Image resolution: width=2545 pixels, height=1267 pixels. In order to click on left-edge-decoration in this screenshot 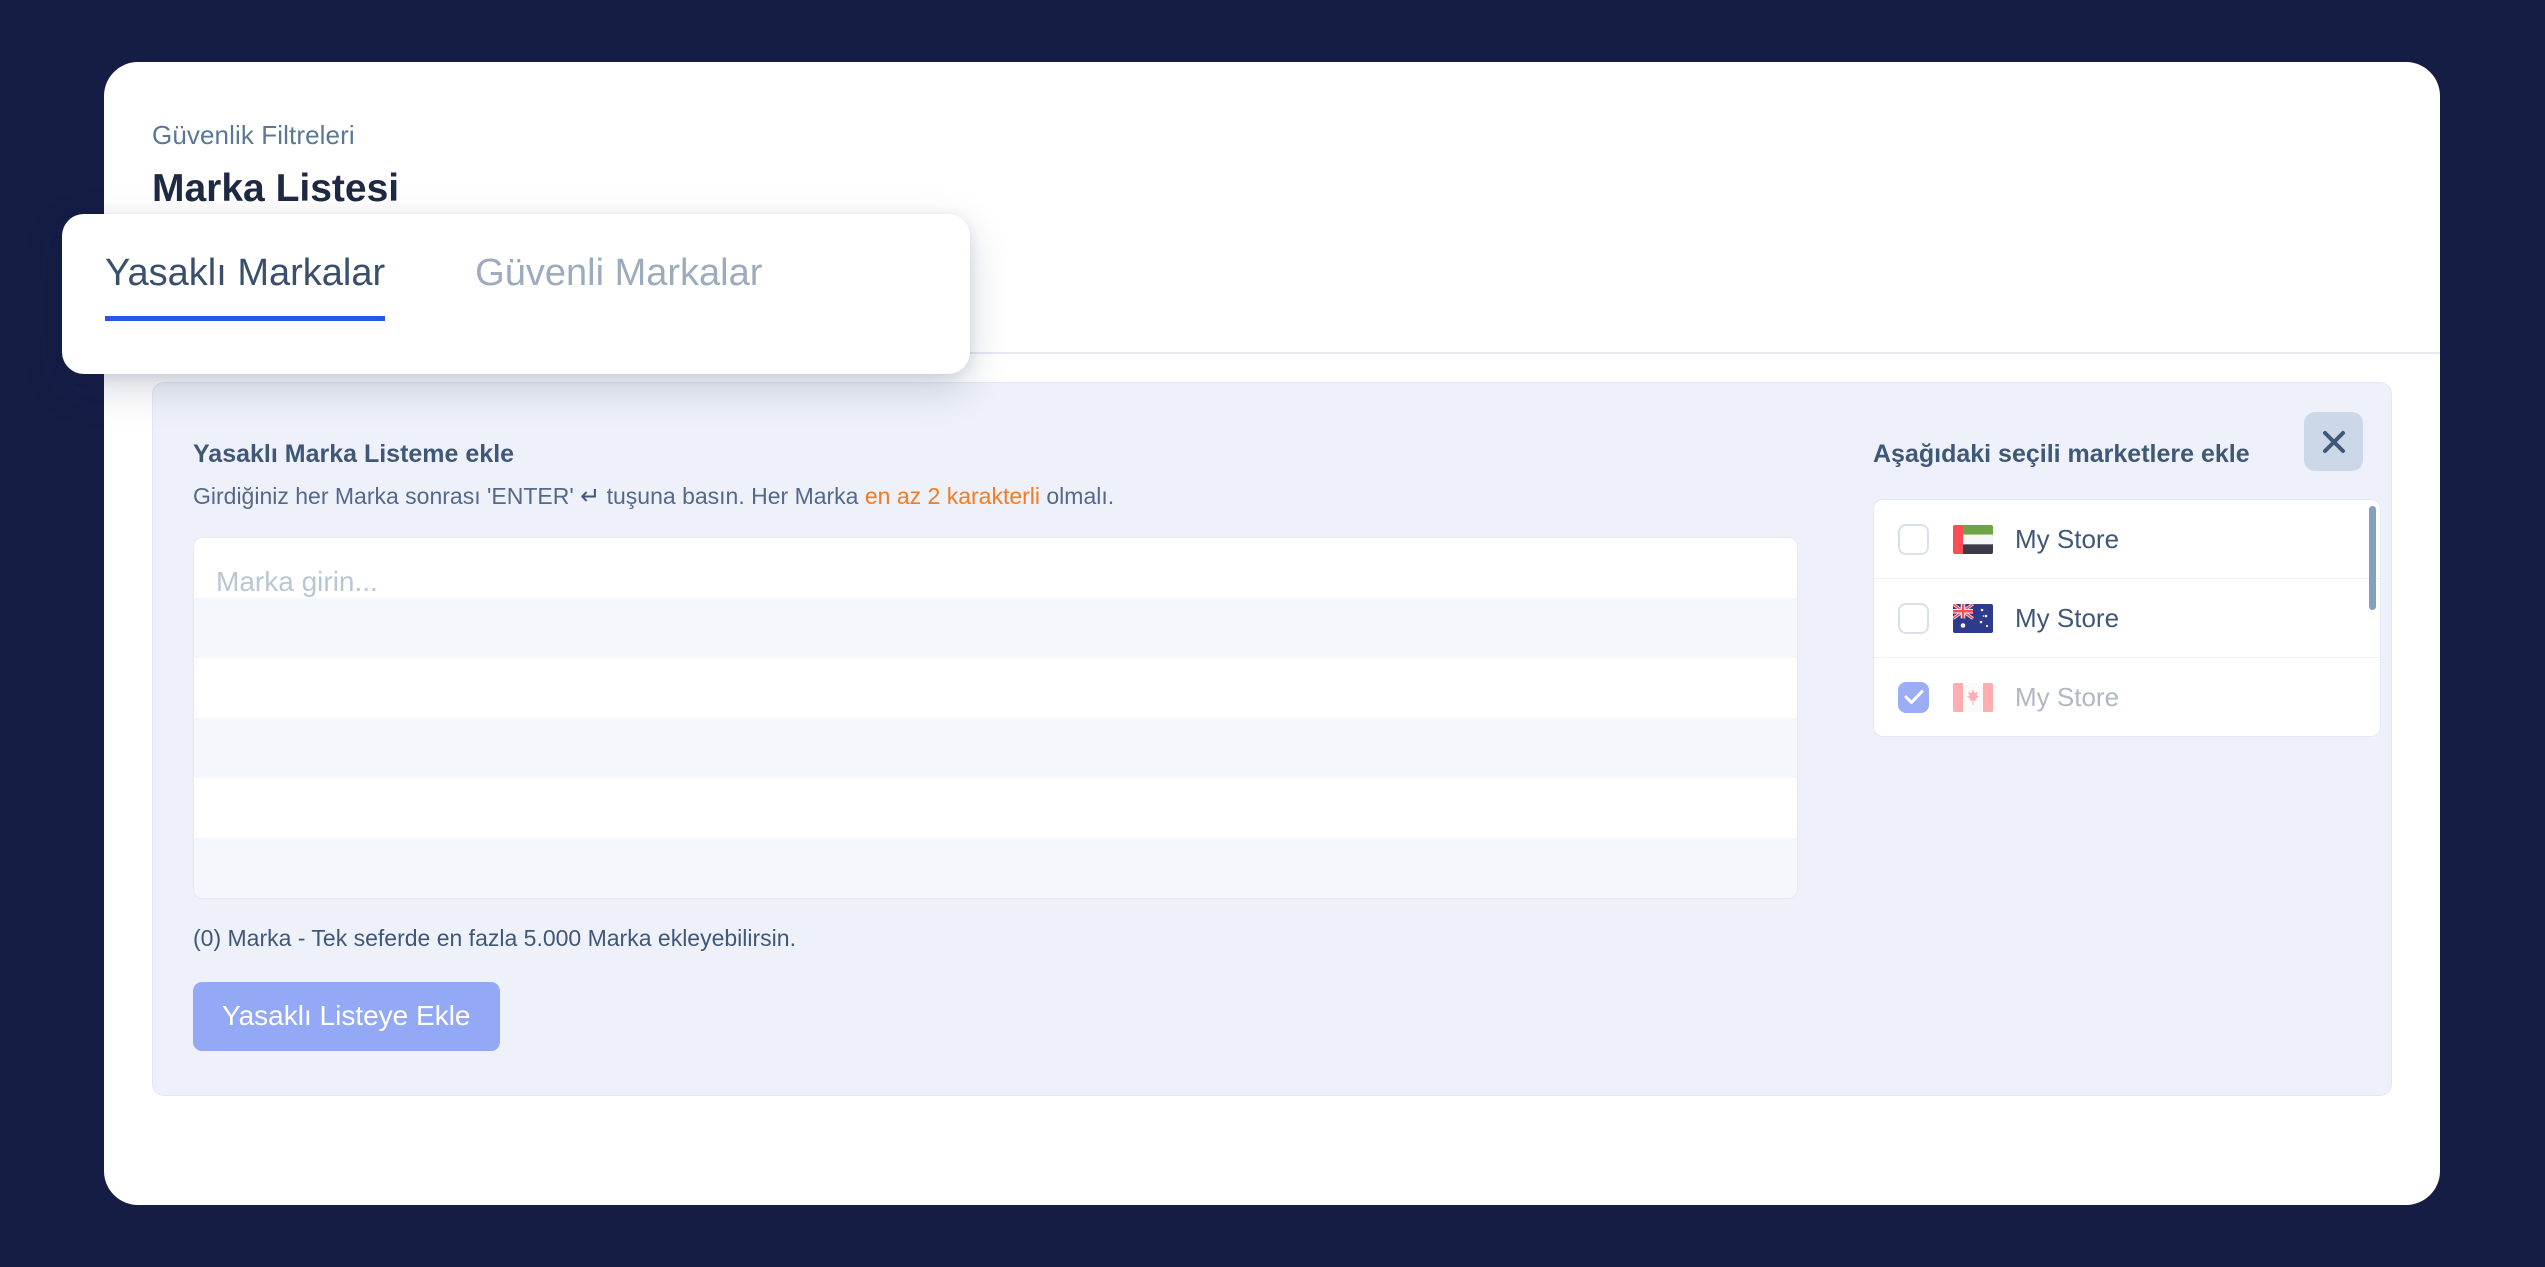, I will do `click(30, 311)`.